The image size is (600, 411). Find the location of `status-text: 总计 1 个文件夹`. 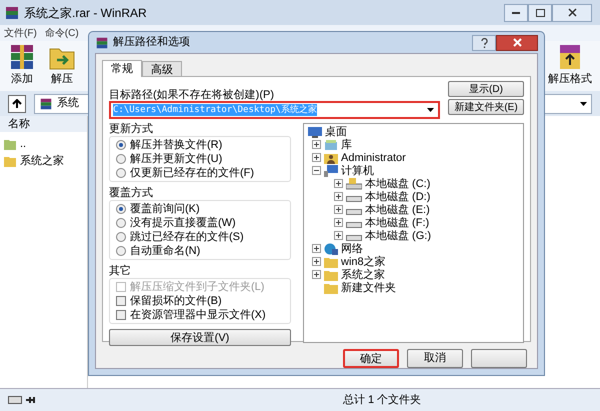

status-text: 总计 1 个文件夹 is located at coordinates (382, 400).